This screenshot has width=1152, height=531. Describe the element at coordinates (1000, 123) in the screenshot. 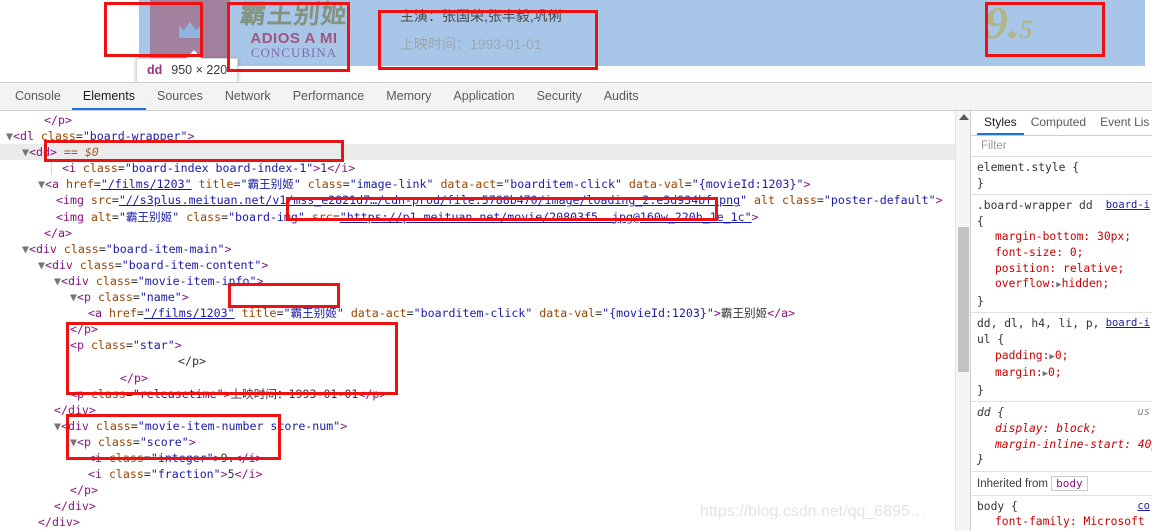

I see `tab-styles: Styles` at that location.